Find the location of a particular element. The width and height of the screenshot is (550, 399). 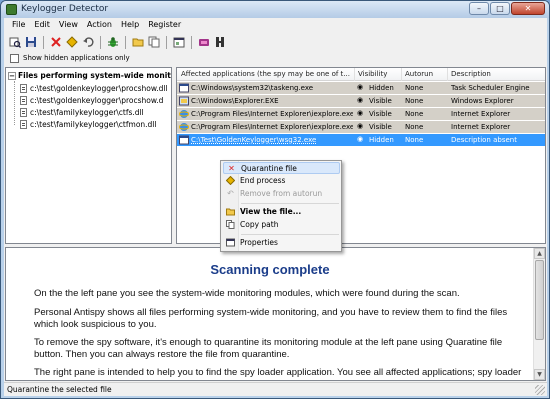

close-button: ✕ is located at coordinates (528, 8).